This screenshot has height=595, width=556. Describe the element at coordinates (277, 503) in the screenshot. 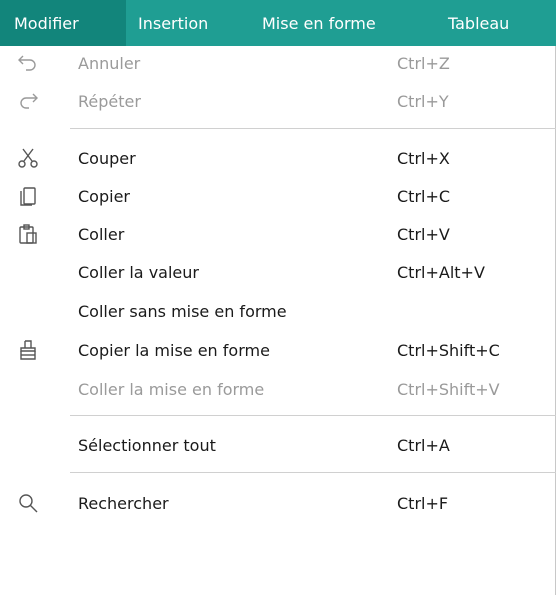

I see `menu-item-rechercher: Rechercher Ctrl+F` at that location.